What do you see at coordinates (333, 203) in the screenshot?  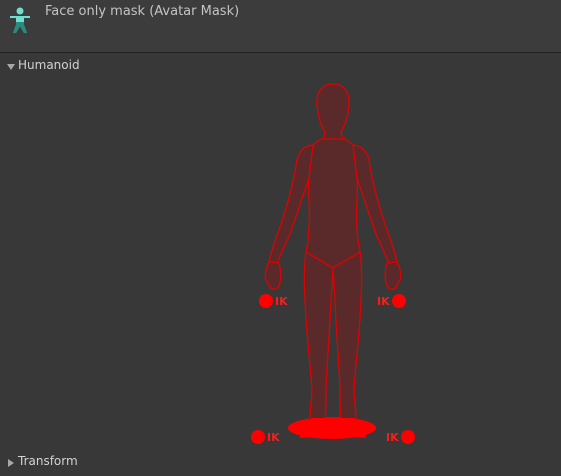 I see `torso-part` at bounding box center [333, 203].